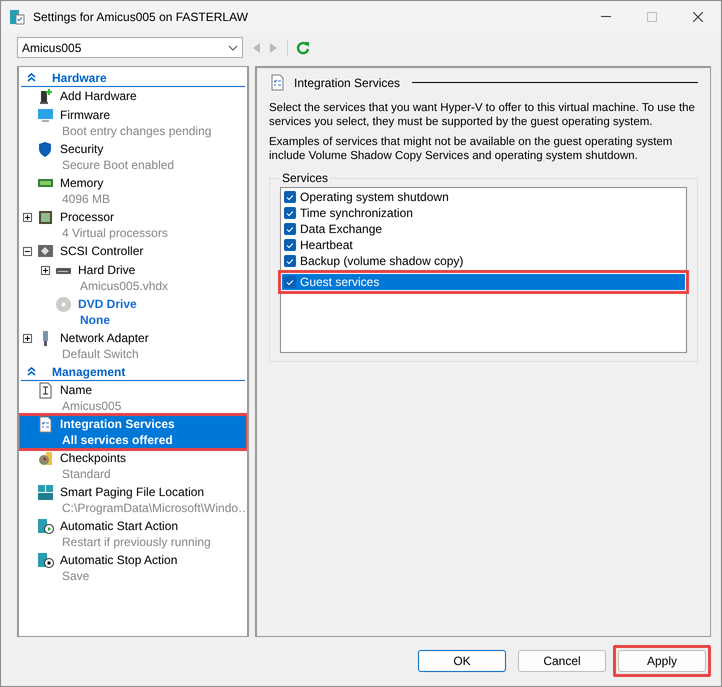 Image resolution: width=722 pixels, height=687 pixels. Describe the element at coordinates (471, 149) in the screenshot. I see `description-text: Examples of services that might not be available on the guest operating system include Volume Shadow Copy Services and operating system shutdown.` at that location.